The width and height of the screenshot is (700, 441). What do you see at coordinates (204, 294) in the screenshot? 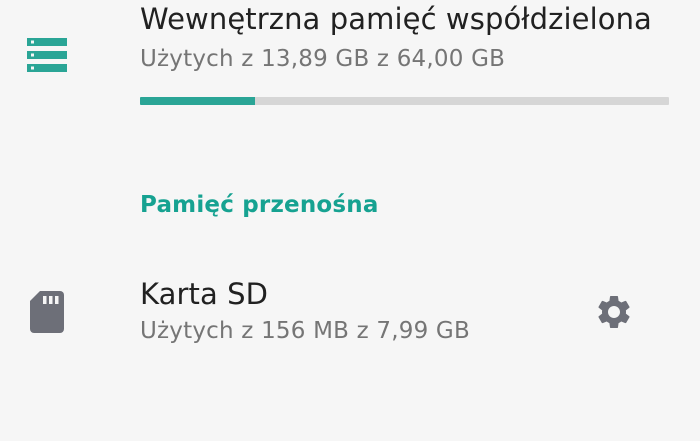
I see `sd-card-title: Karta SD` at bounding box center [204, 294].